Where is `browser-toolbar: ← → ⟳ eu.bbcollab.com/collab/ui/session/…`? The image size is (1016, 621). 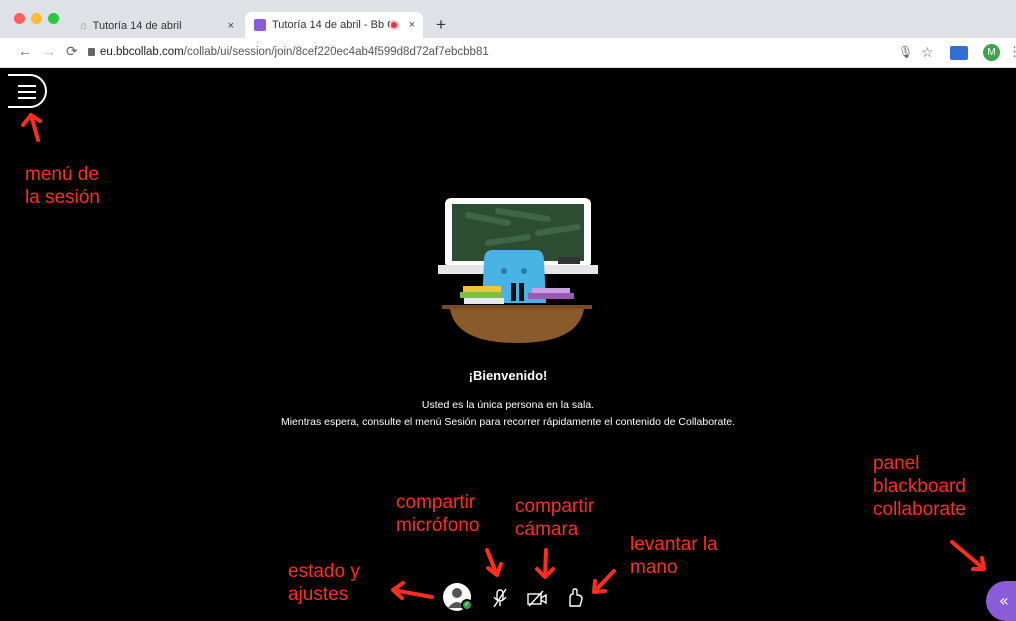
browser-toolbar: ← → ⟳ eu.bbcollab.com/collab/ui/session/… is located at coordinates (508, 53).